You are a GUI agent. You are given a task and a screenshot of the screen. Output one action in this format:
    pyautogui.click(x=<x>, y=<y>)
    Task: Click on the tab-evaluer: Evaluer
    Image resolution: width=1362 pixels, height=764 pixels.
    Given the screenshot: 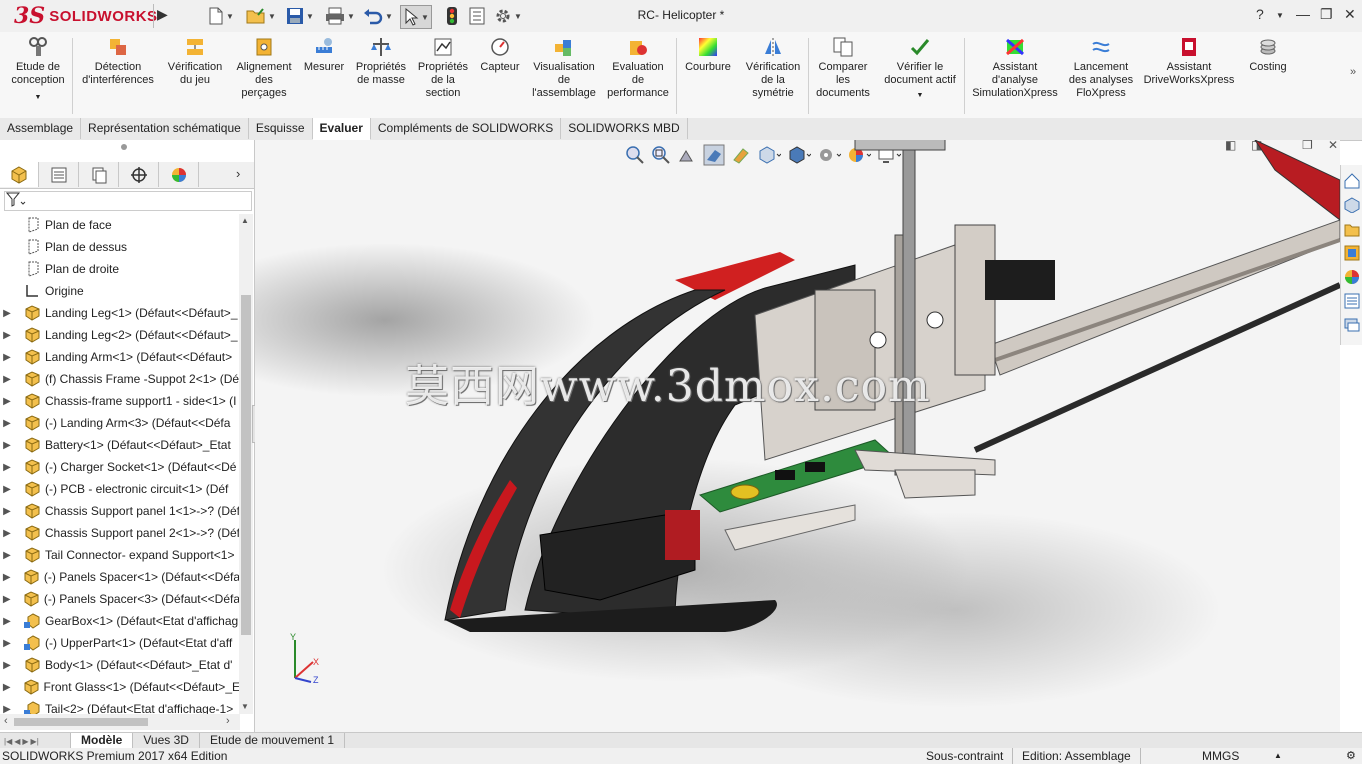 What is the action you would take?
    pyautogui.click(x=341, y=129)
    